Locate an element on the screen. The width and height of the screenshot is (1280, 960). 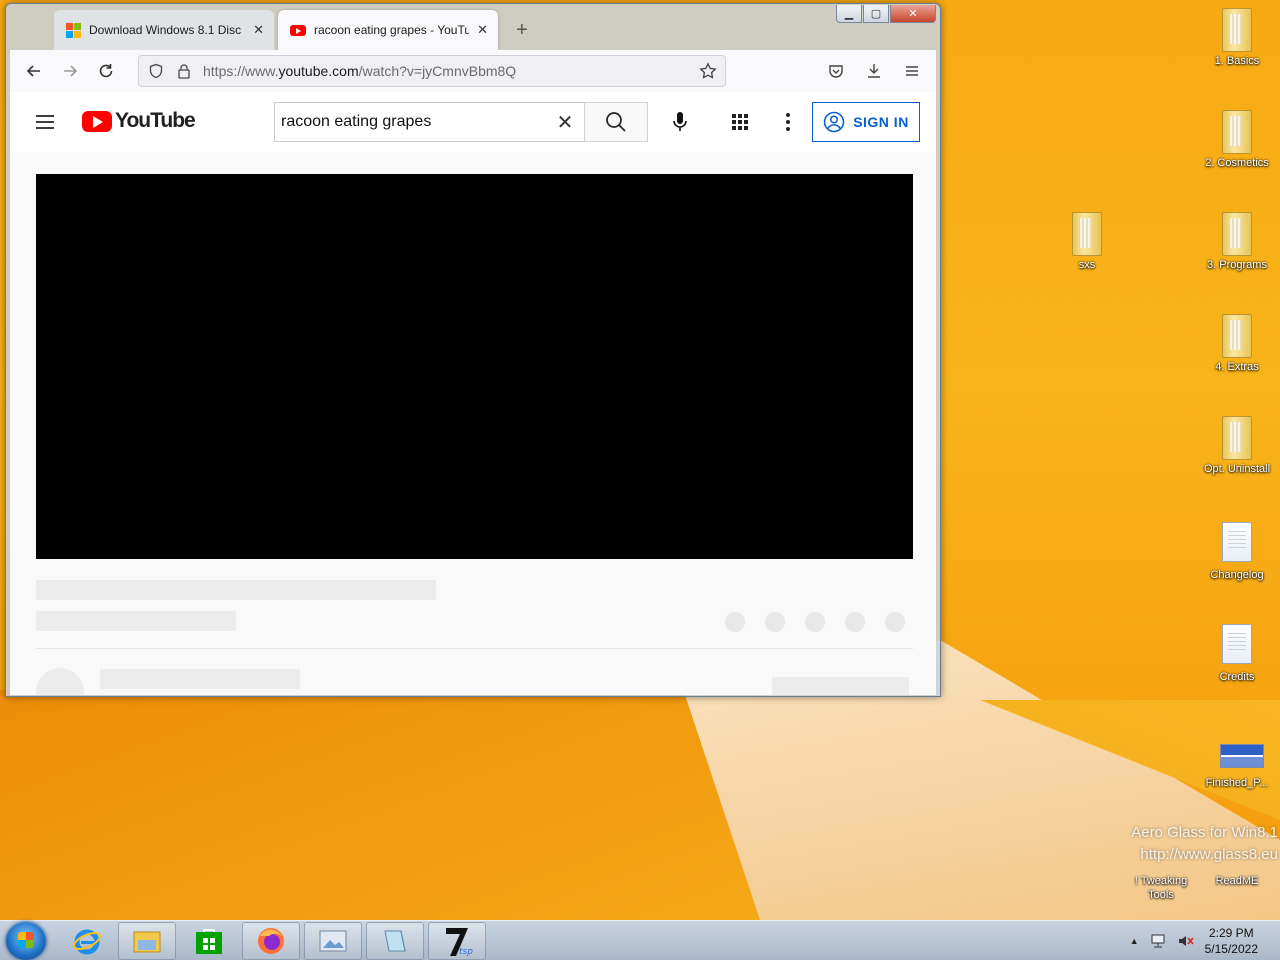
internet-explorer-icon is located at coordinates (87, 942).